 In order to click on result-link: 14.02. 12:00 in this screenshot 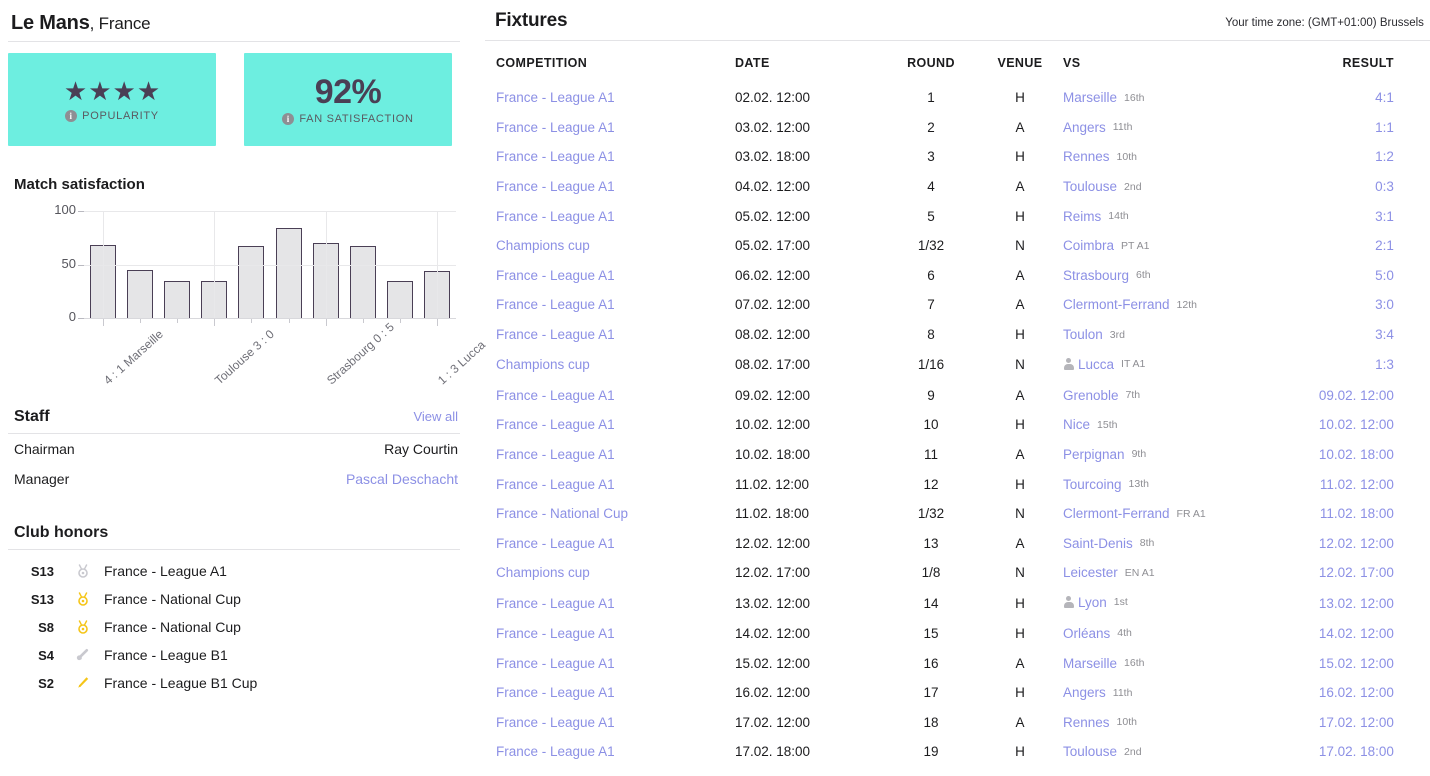, I will do `click(1356, 633)`.